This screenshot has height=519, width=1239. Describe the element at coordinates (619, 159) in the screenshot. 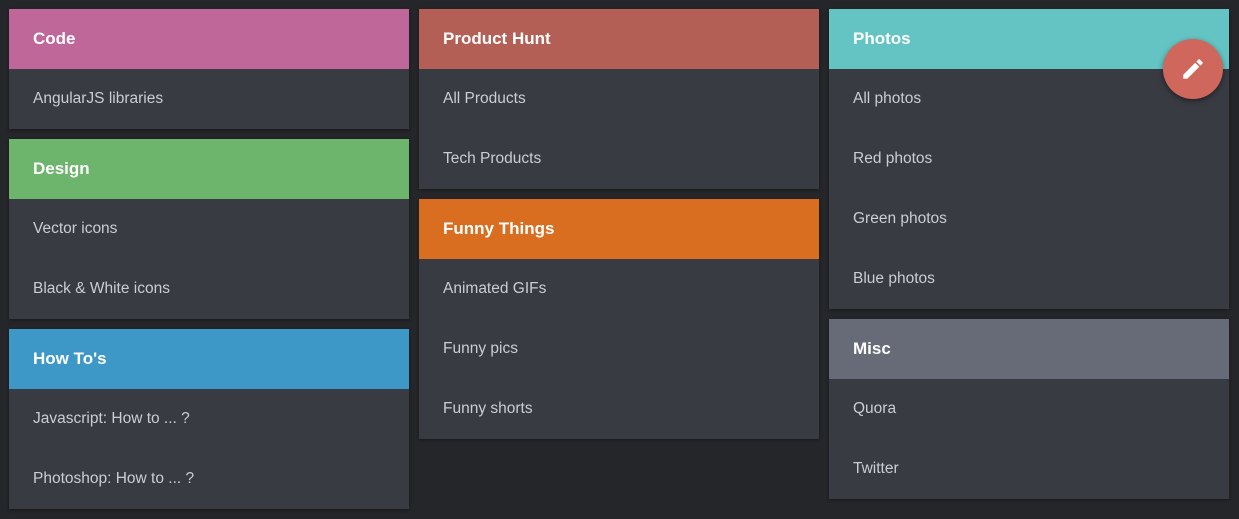

I see `list-item: Tech Products` at that location.